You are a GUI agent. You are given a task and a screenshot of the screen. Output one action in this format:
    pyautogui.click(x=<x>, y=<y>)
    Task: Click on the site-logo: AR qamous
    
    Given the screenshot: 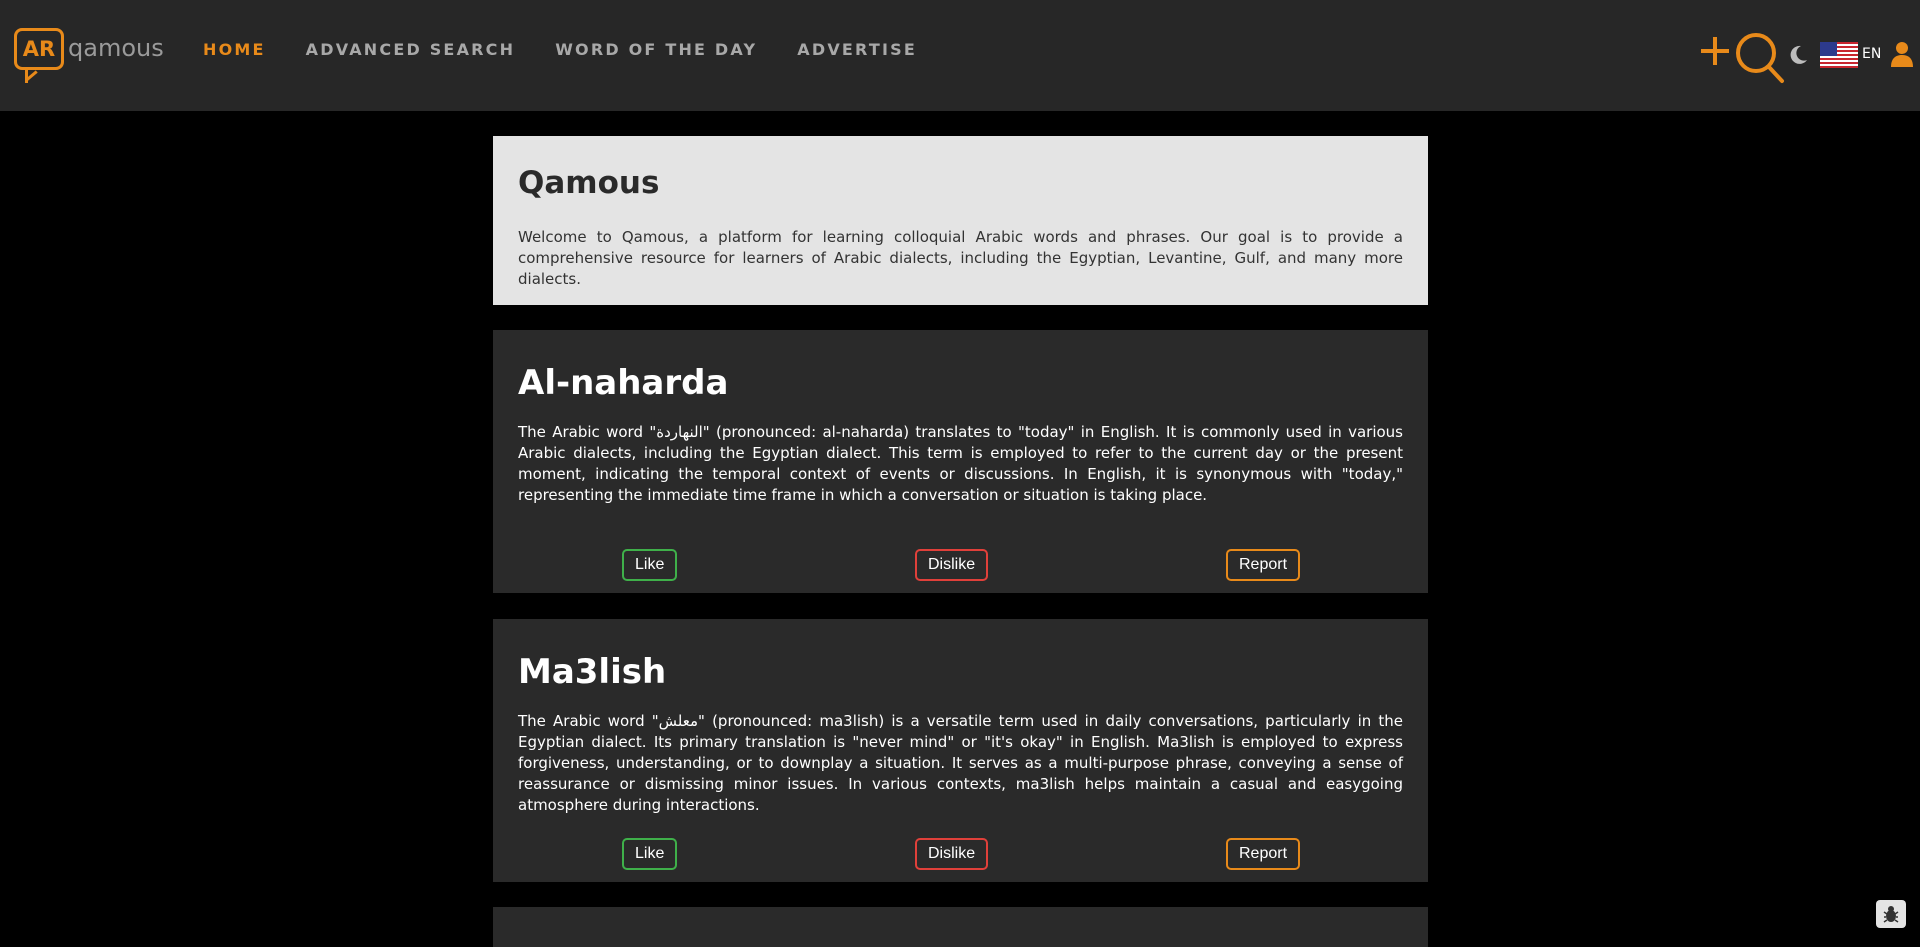 What is the action you would take?
    pyautogui.click(x=89, y=55)
    